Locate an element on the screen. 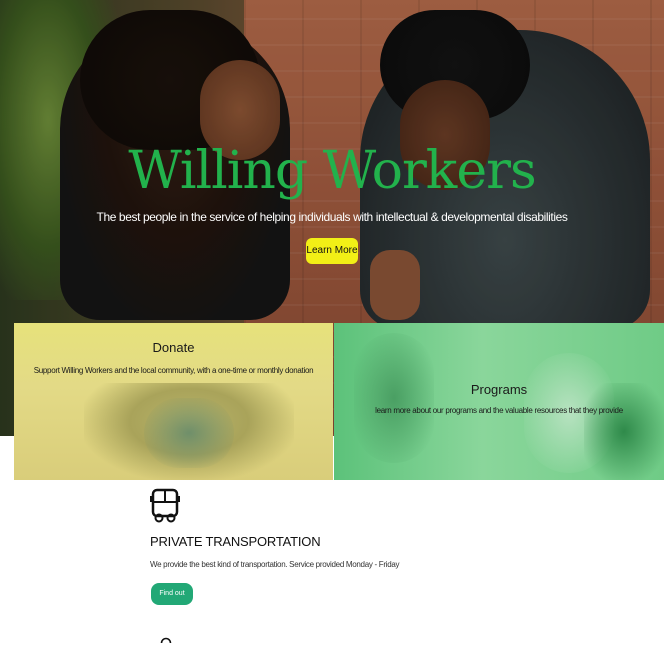 This screenshot has height=656, width=664. programs-card-photo is located at coordinates (394, 398).